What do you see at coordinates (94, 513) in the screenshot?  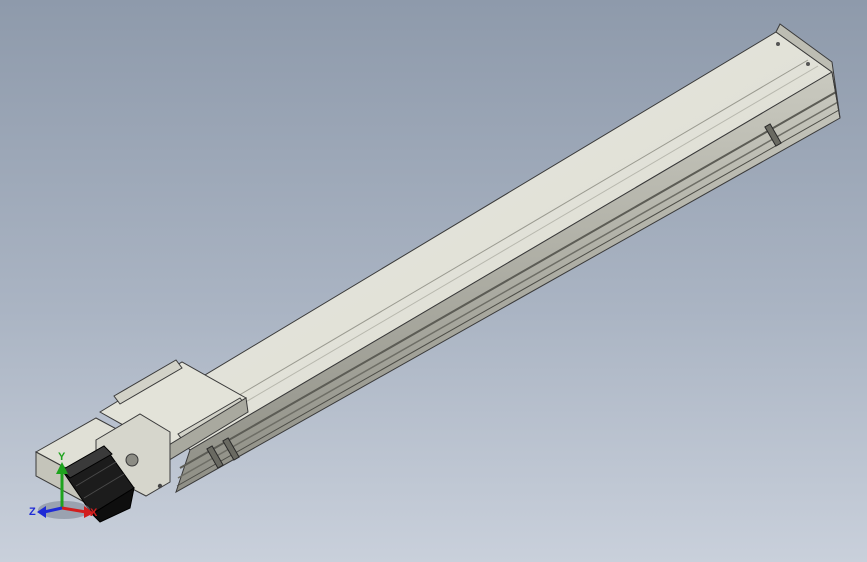 I see `triad-label-x: X` at bounding box center [94, 513].